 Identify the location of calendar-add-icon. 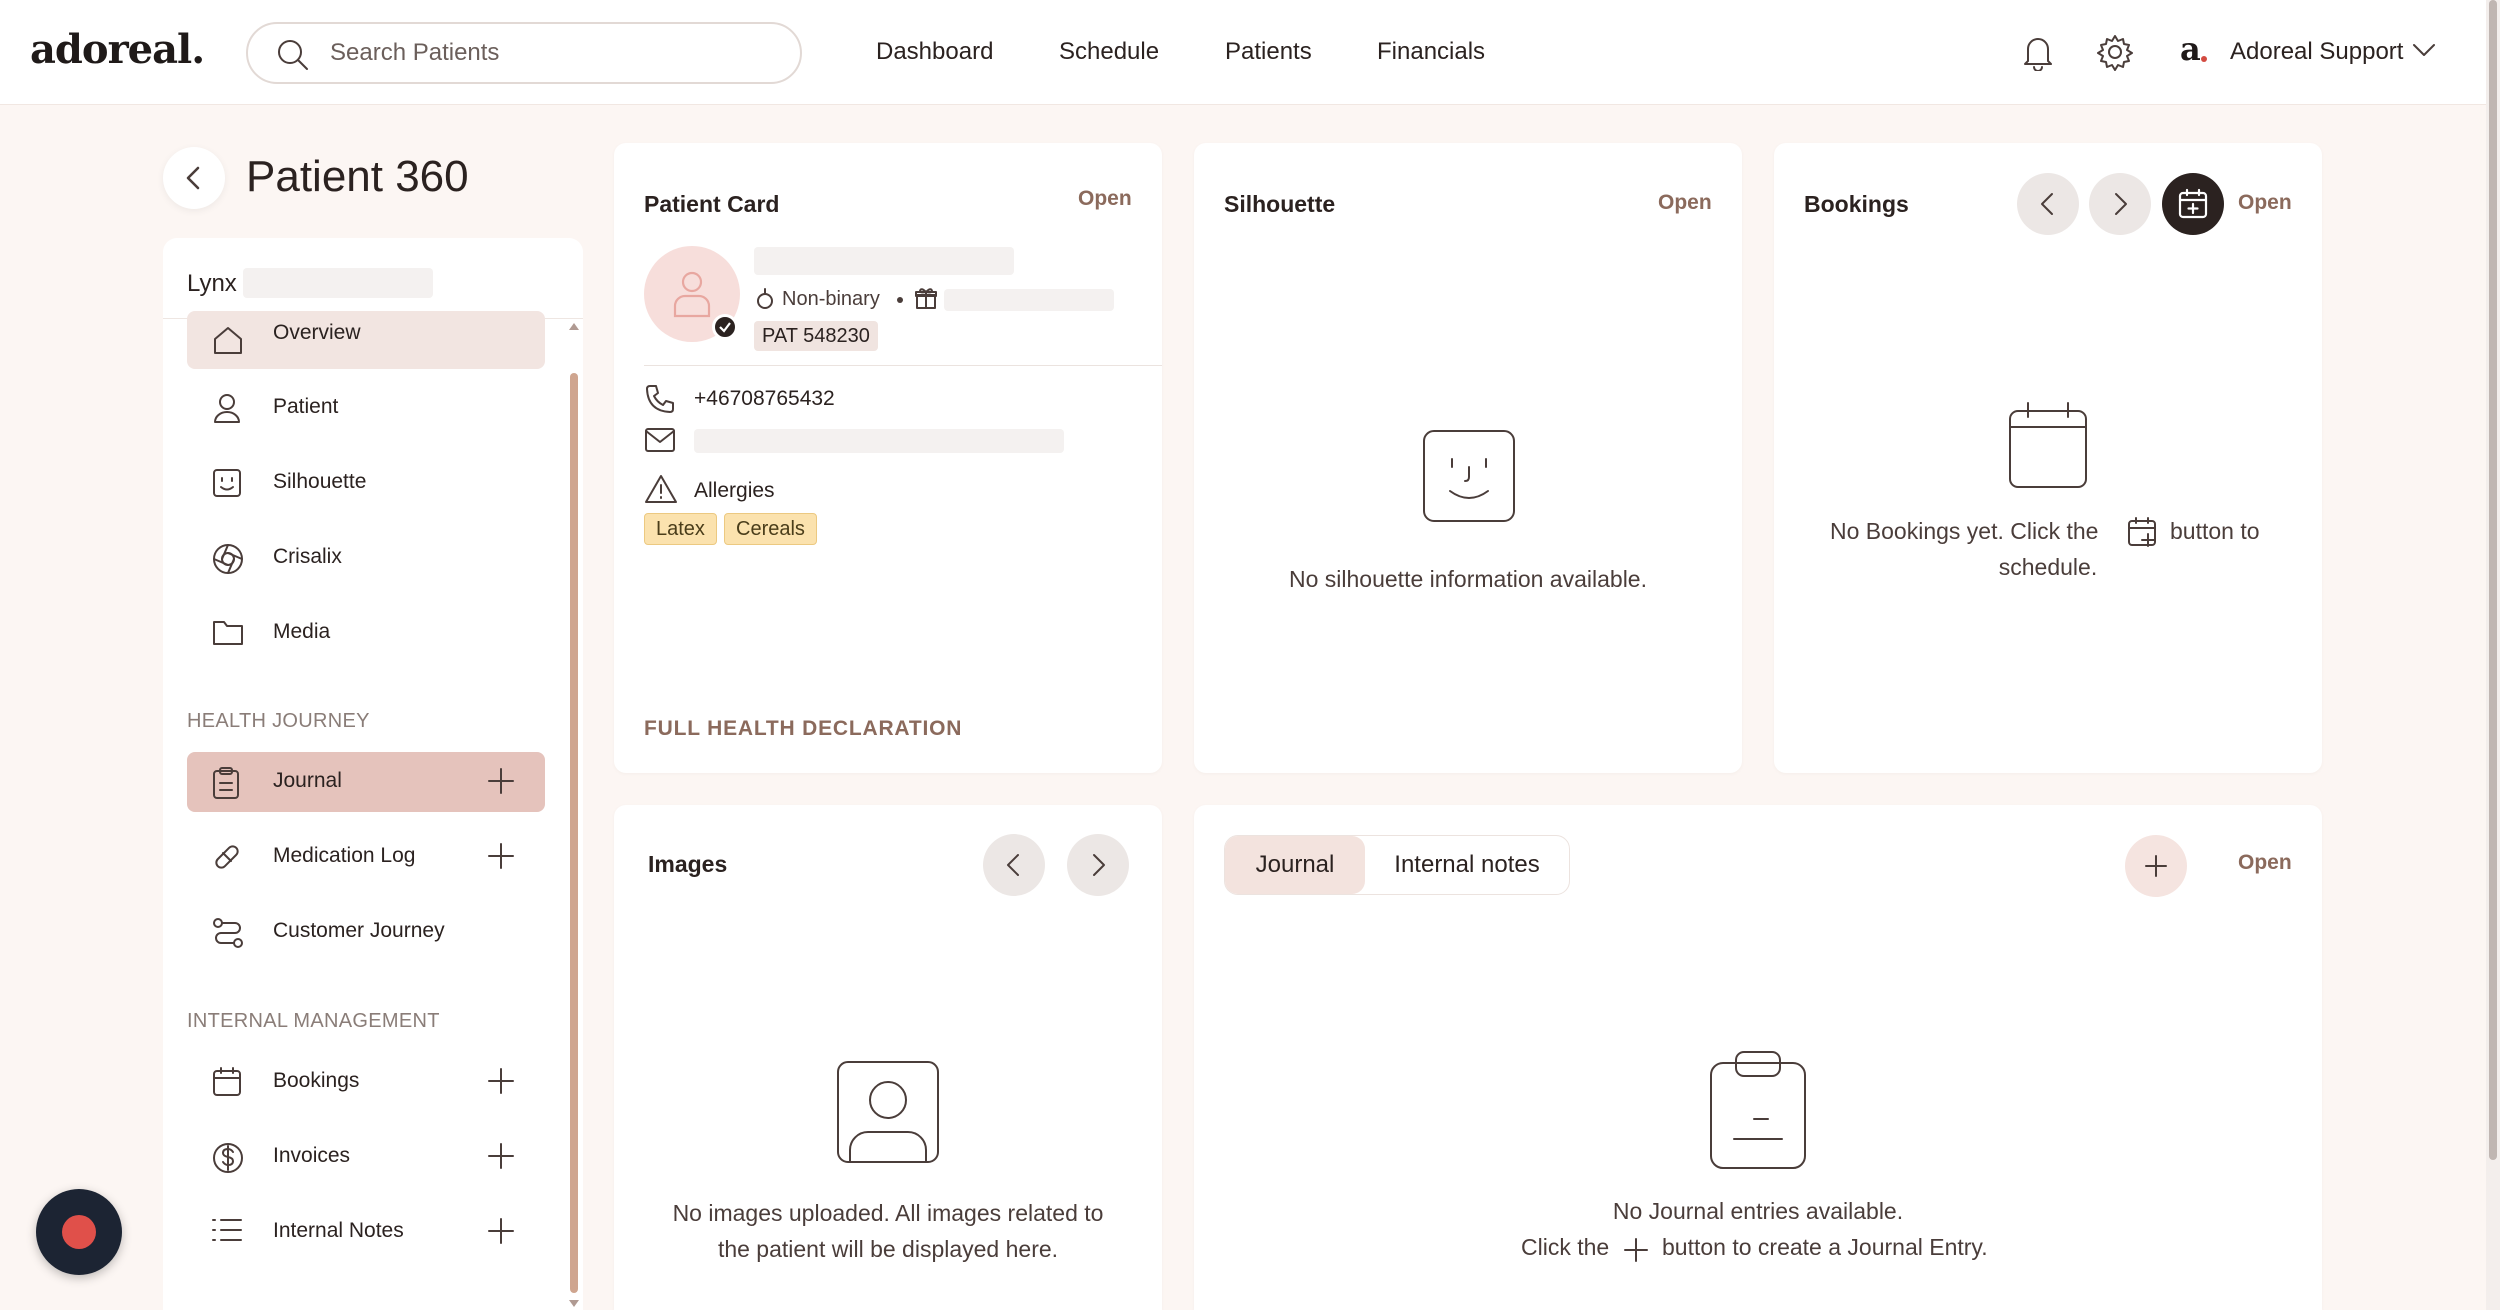
(2142, 532).